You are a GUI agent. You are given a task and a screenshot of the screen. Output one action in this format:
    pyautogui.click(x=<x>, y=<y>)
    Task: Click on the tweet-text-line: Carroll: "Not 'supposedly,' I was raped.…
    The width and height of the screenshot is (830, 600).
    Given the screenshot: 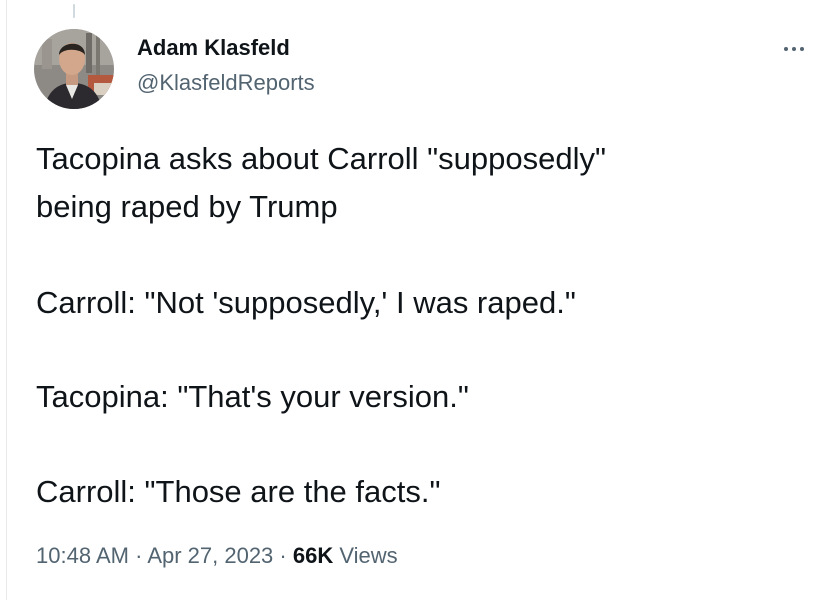 What is the action you would take?
    pyautogui.click(x=306, y=302)
    